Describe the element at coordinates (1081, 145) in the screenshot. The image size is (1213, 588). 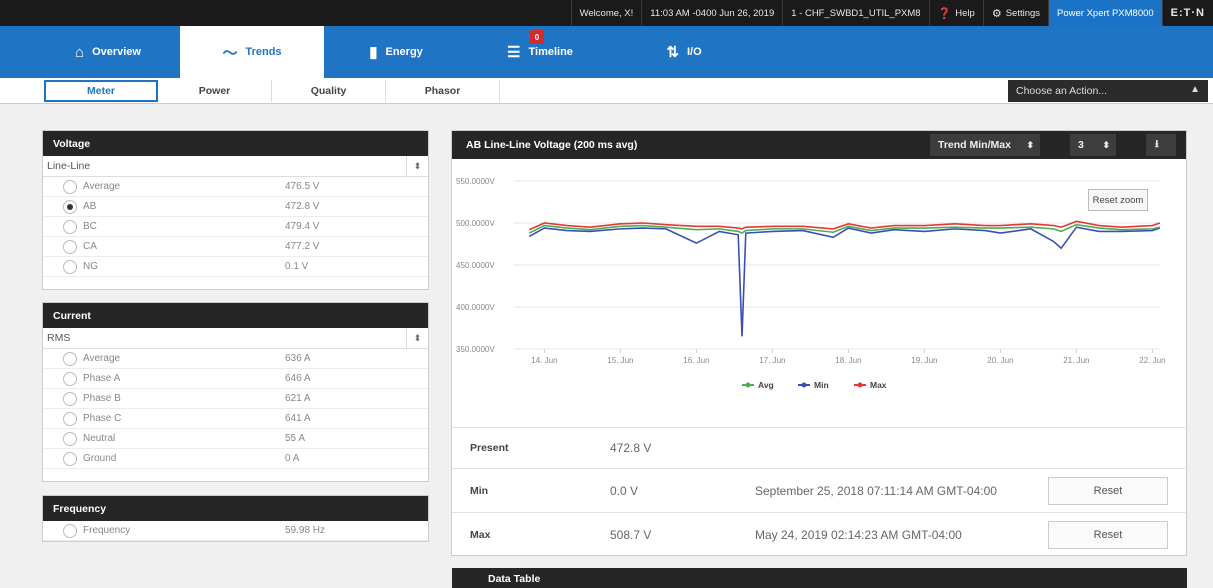
I see `count-value: 3` at that location.